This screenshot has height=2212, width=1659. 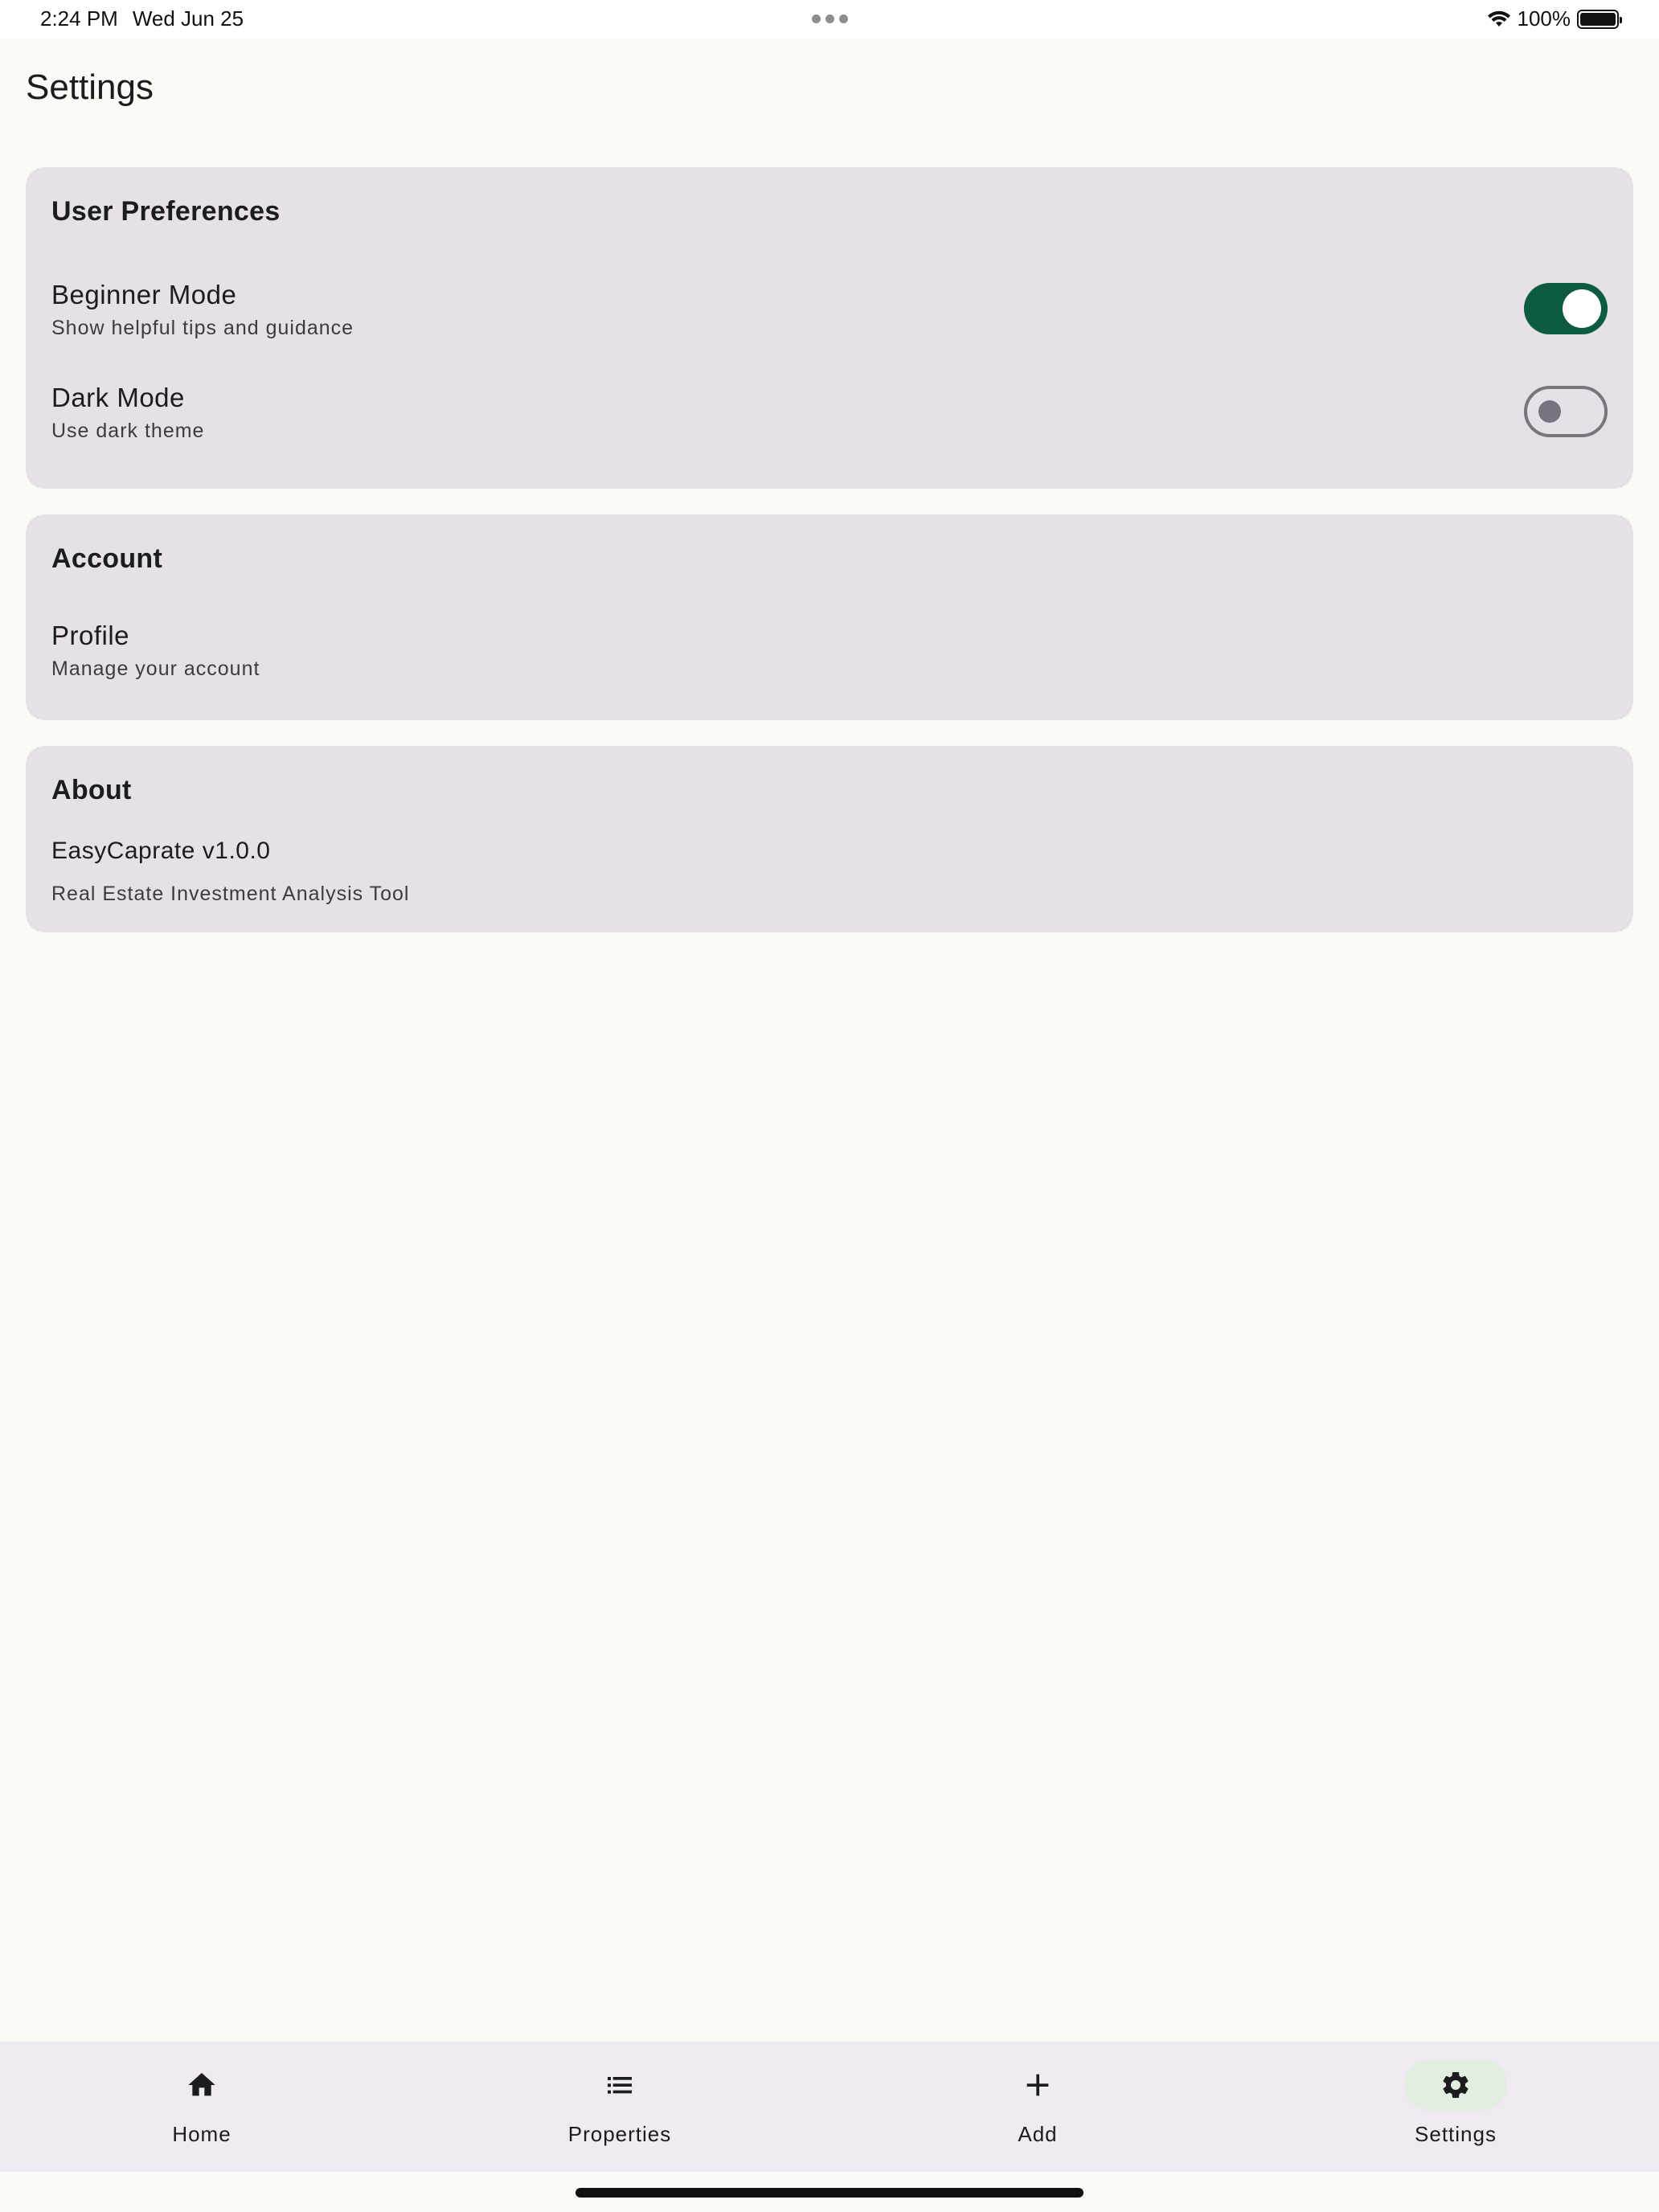 What do you see at coordinates (201, 2134) in the screenshot?
I see `nav-home-label: Home` at bounding box center [201, 2134].